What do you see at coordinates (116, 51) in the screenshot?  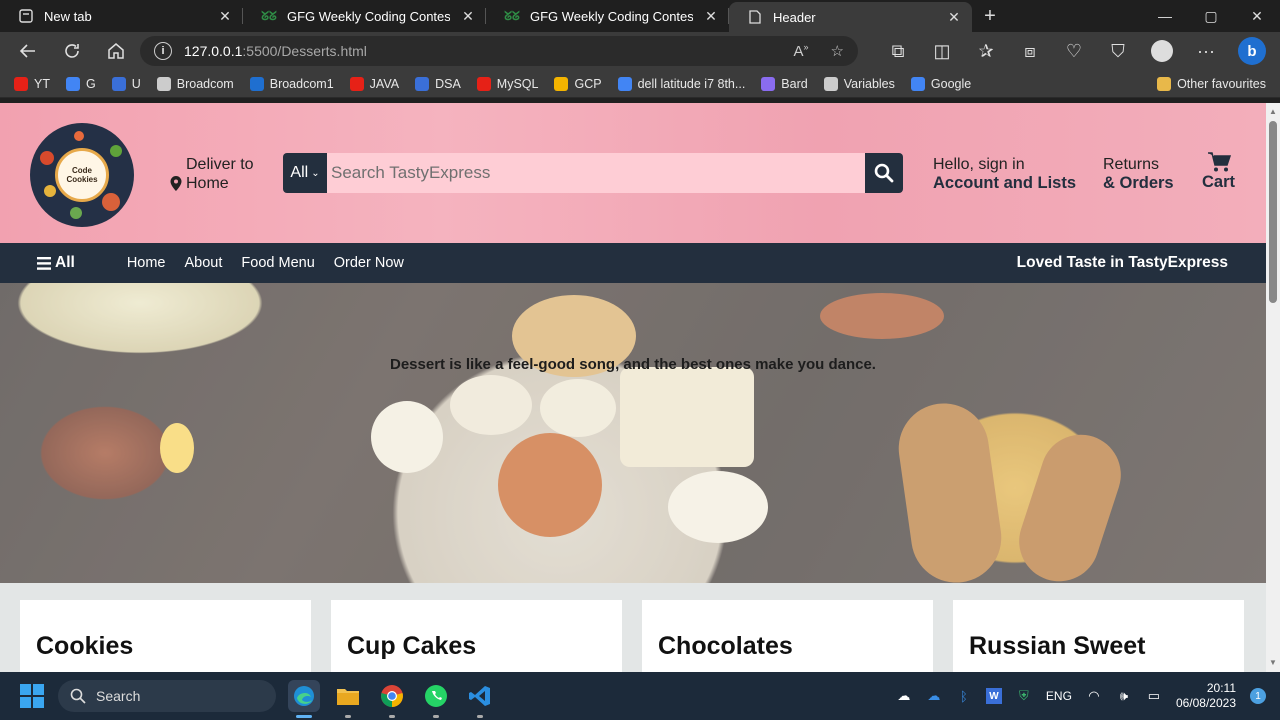 I see `home-button` at bounding box center [116, 51].